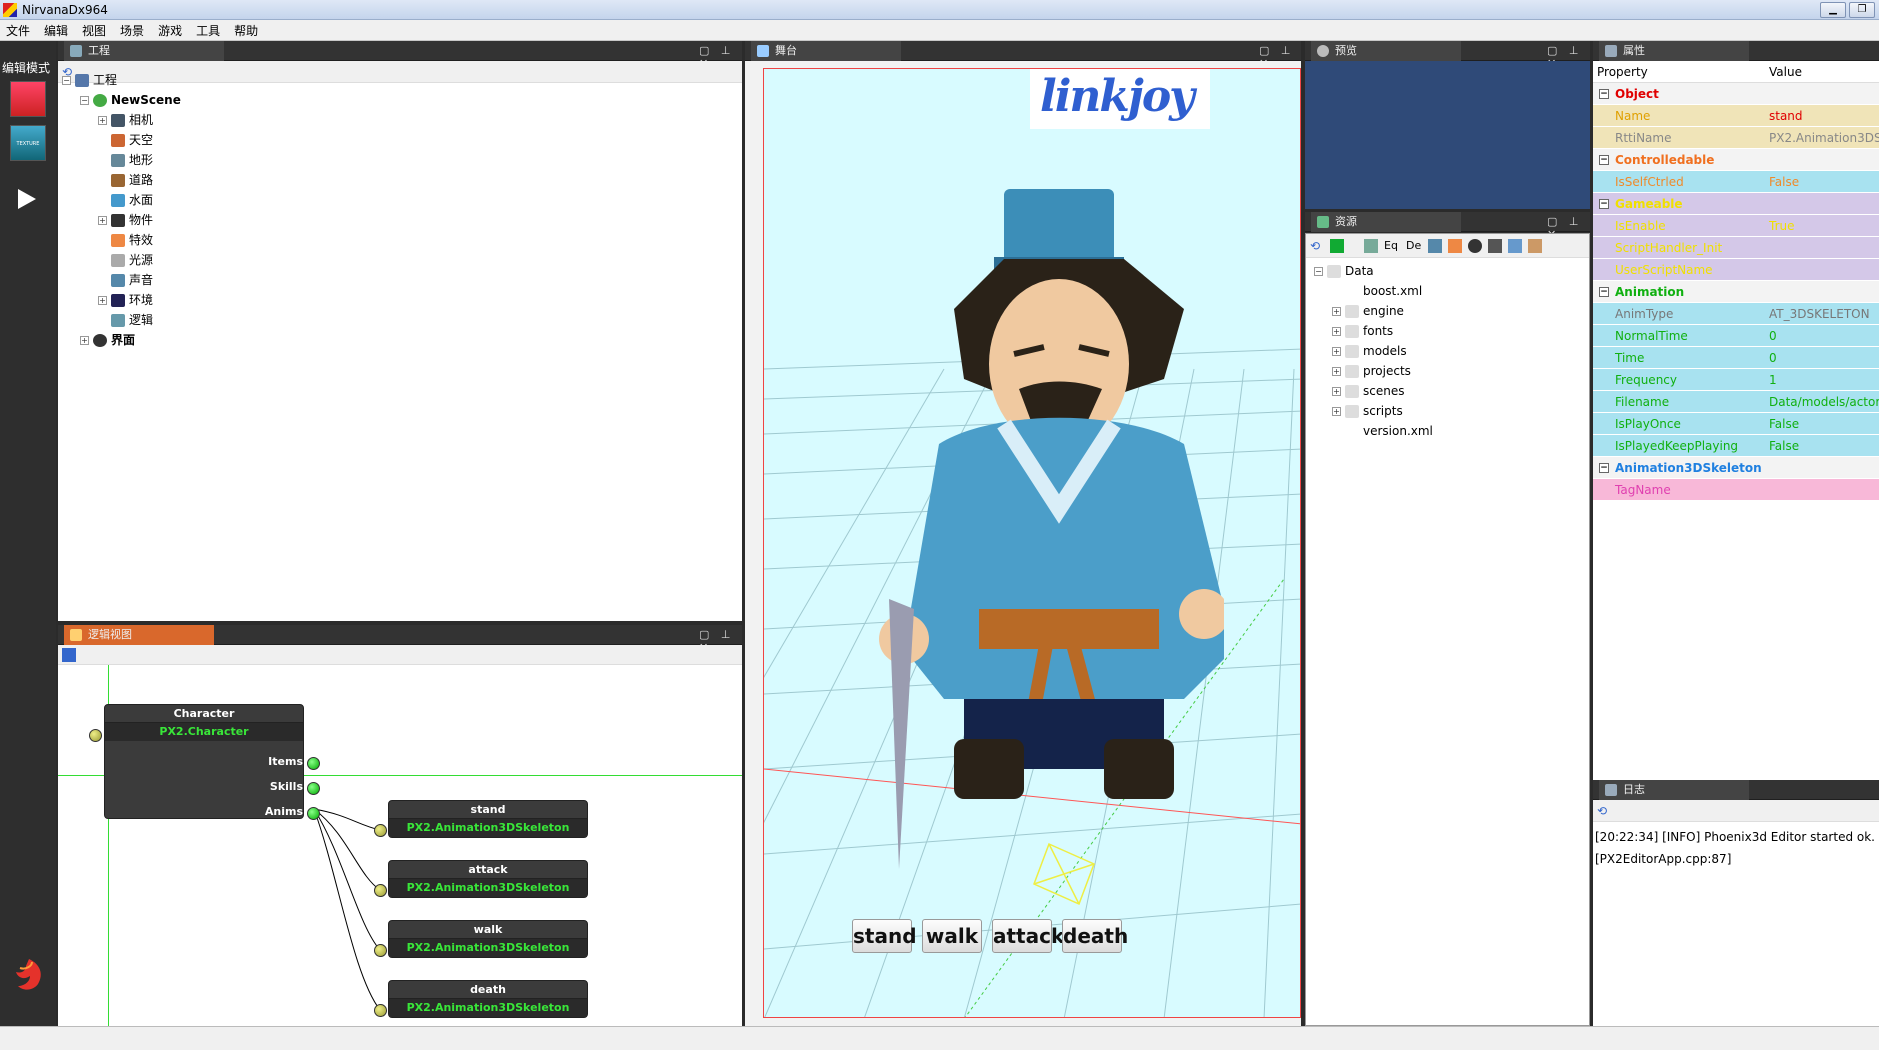 This screenshot has width=1879, height=1050. What do you see at coordinates (1382, 431) in the screenshot?
I see `resource-file: version.xml` at bounding box center [1382, 431].